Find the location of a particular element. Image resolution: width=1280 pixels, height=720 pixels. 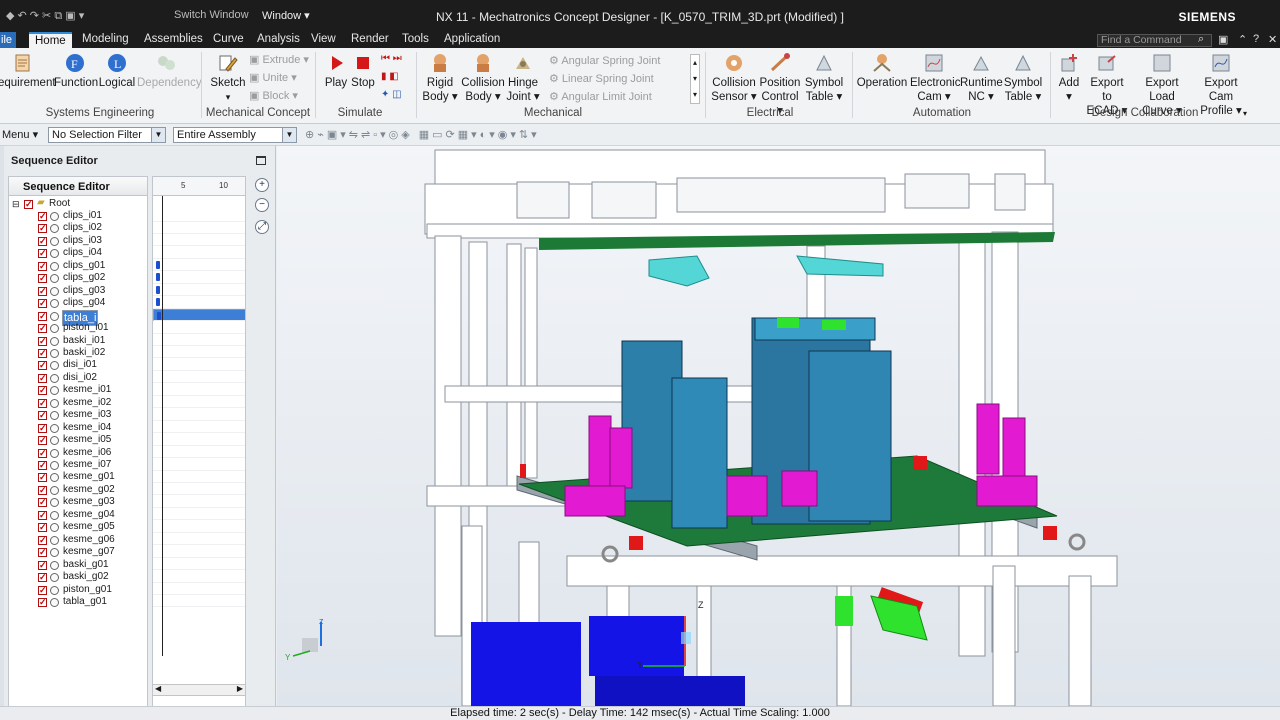

angular-spring-joint-button: ⚙ Angular Spring Joint is located at coordinates (604, 61).